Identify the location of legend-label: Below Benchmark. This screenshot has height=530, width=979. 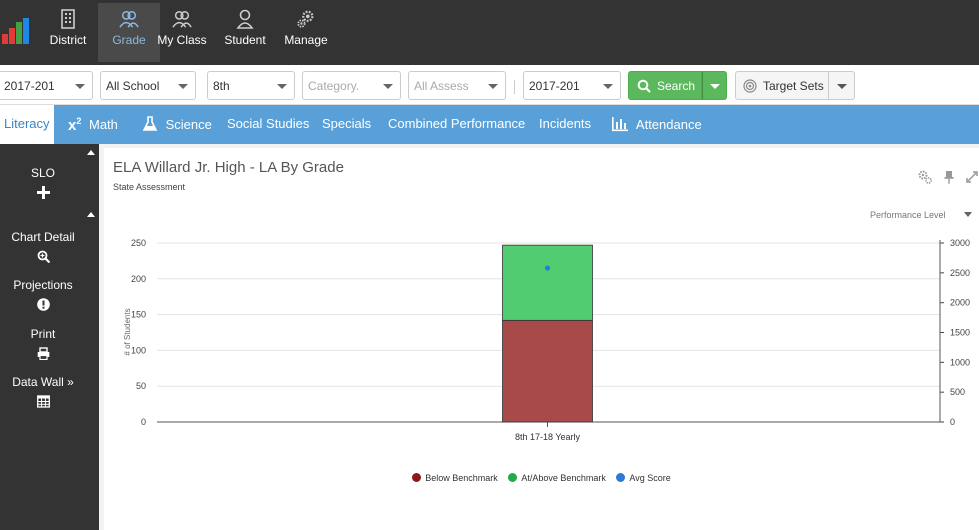
(461, 478).